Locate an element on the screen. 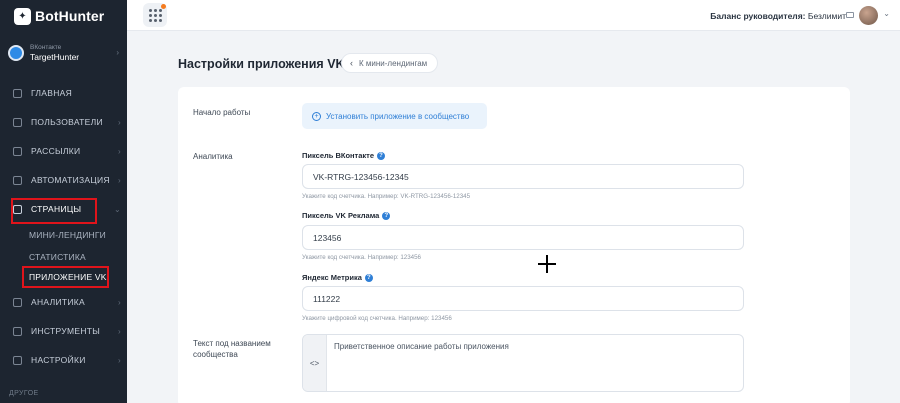 This screenshot has height=403, width=900. analytics-label: Аналитика is located at coordinates (213, 156).